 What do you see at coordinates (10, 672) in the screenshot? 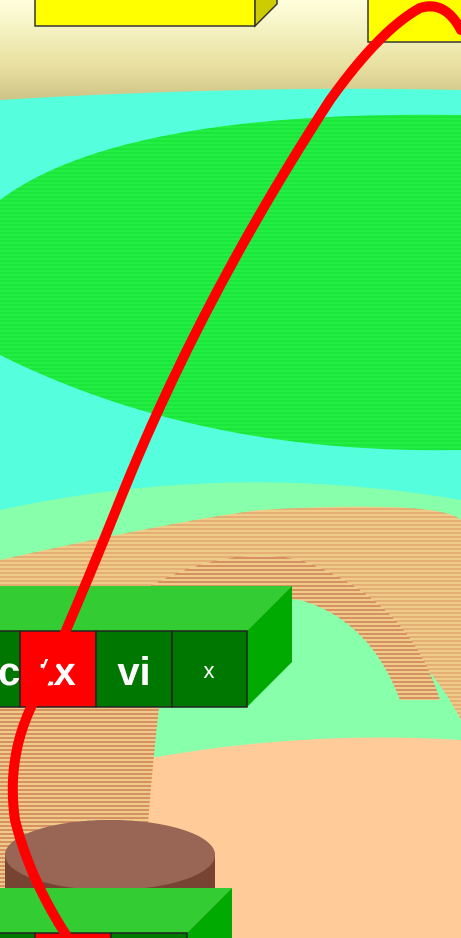
I see `upper-cell-label: c` at bounding box center [10, 672].